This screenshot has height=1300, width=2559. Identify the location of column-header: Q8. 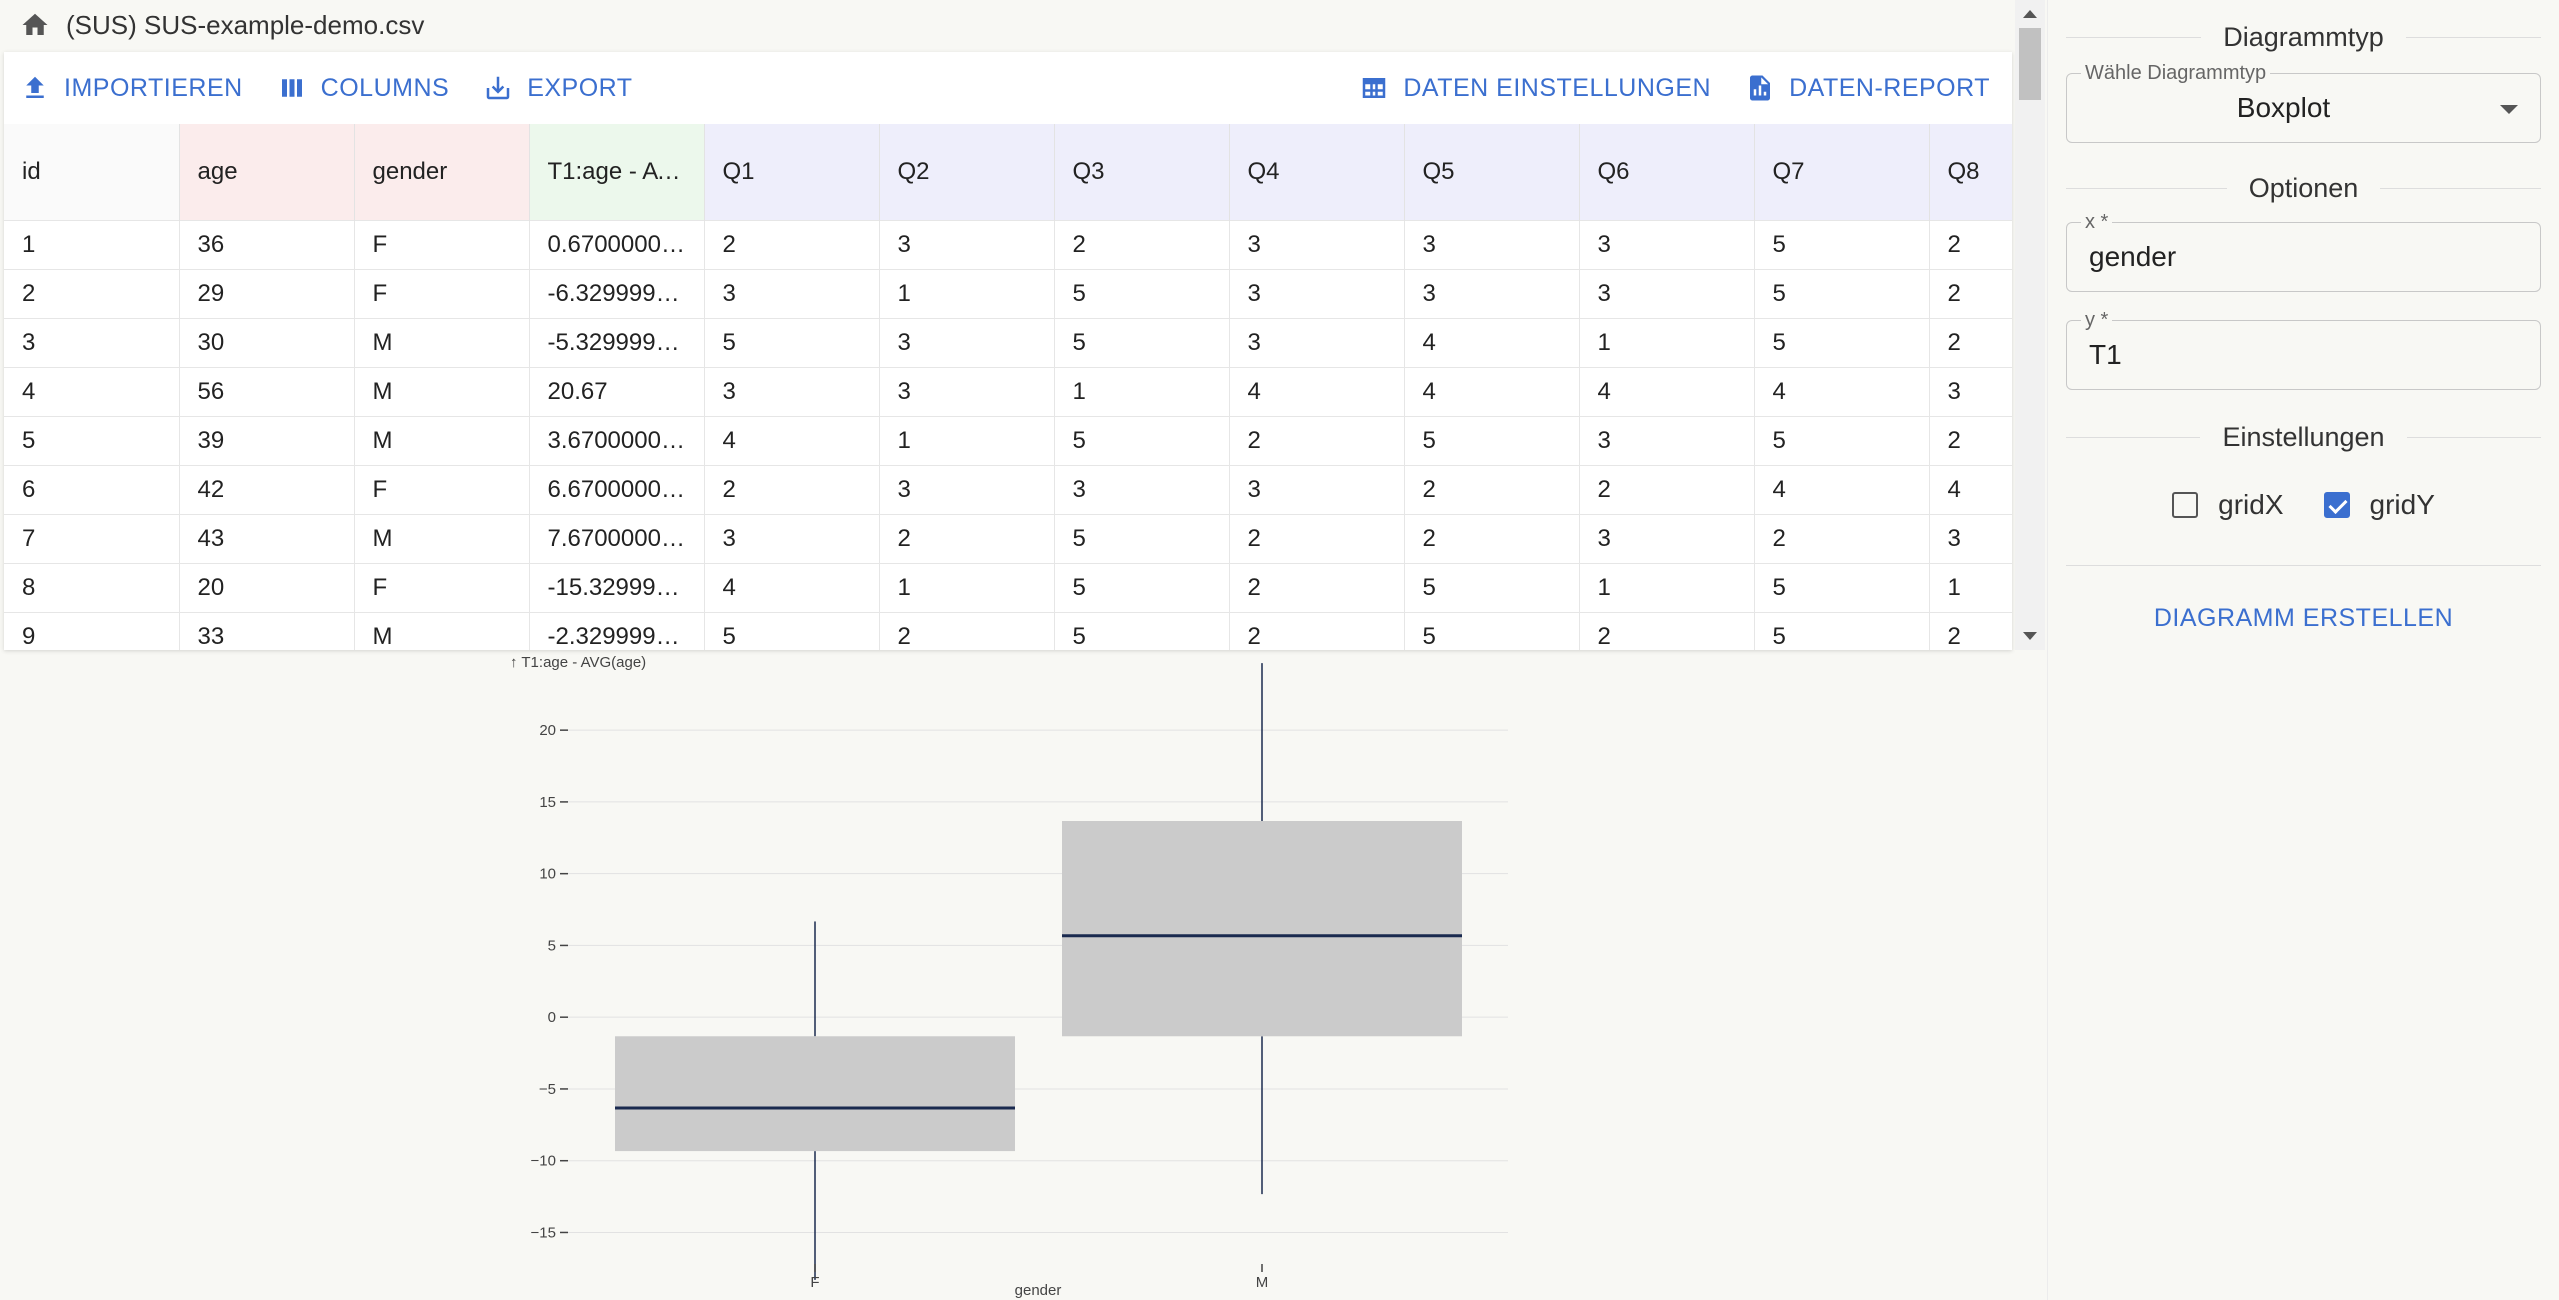
(1970, 172).